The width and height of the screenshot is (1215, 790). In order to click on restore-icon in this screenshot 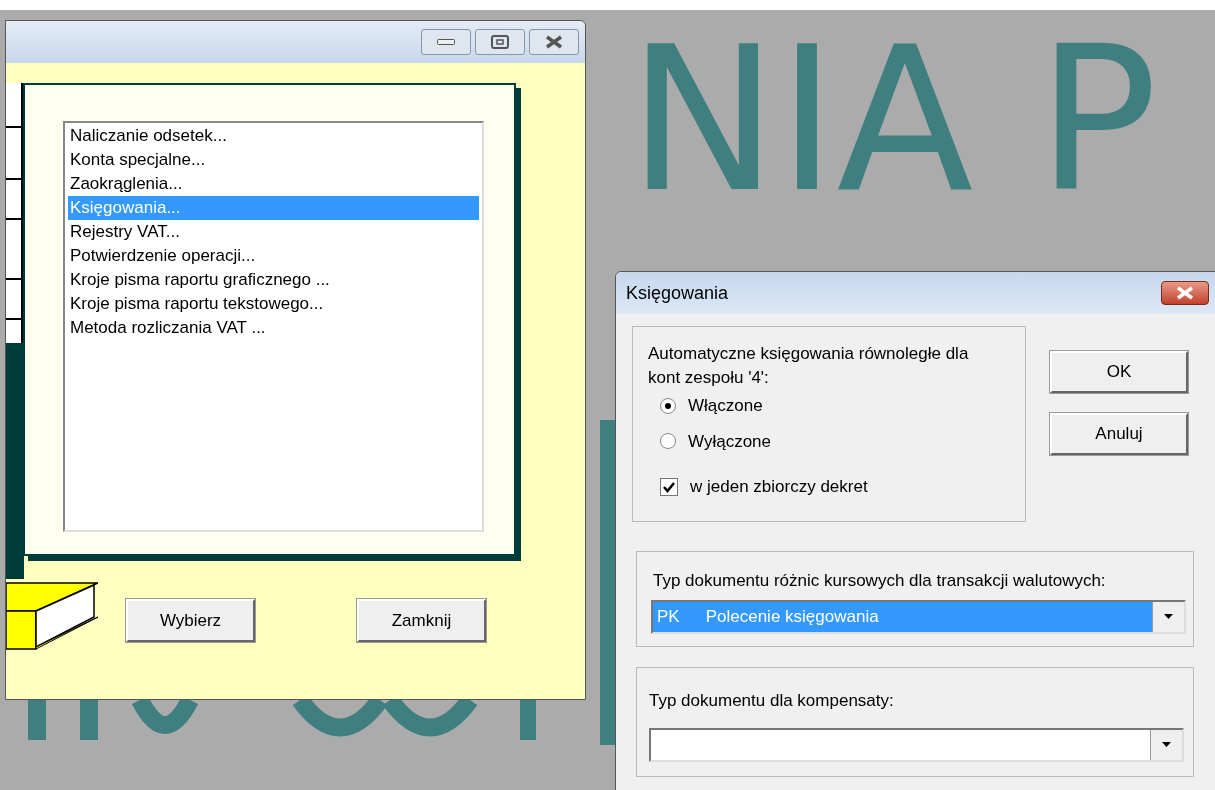, I will do `click(500, 42)`.